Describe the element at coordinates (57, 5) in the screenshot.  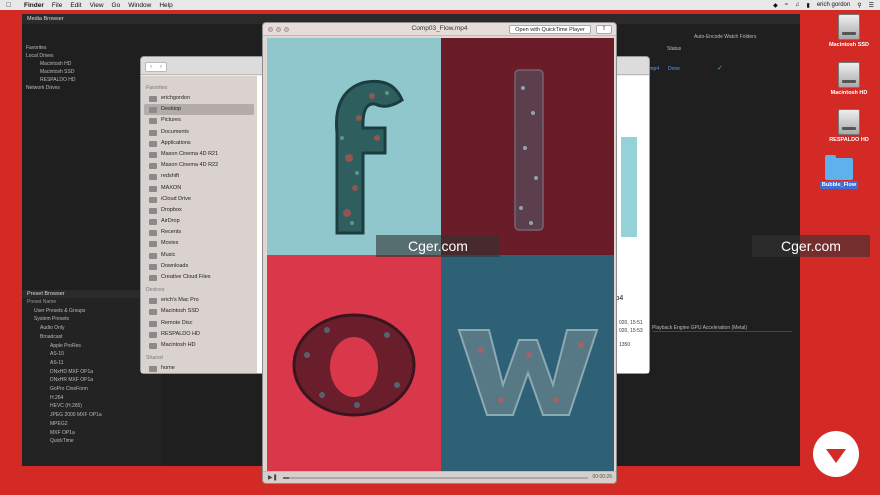
I see `menu-file: File` at that location.